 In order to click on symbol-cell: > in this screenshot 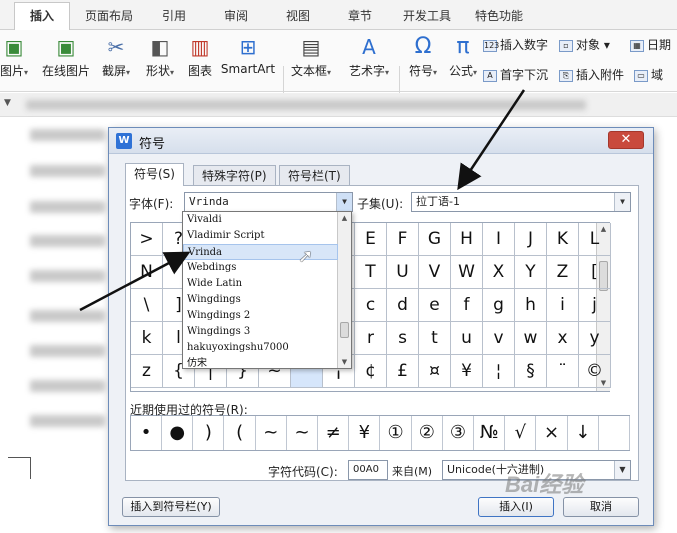, I will do `click(147, 239)`.